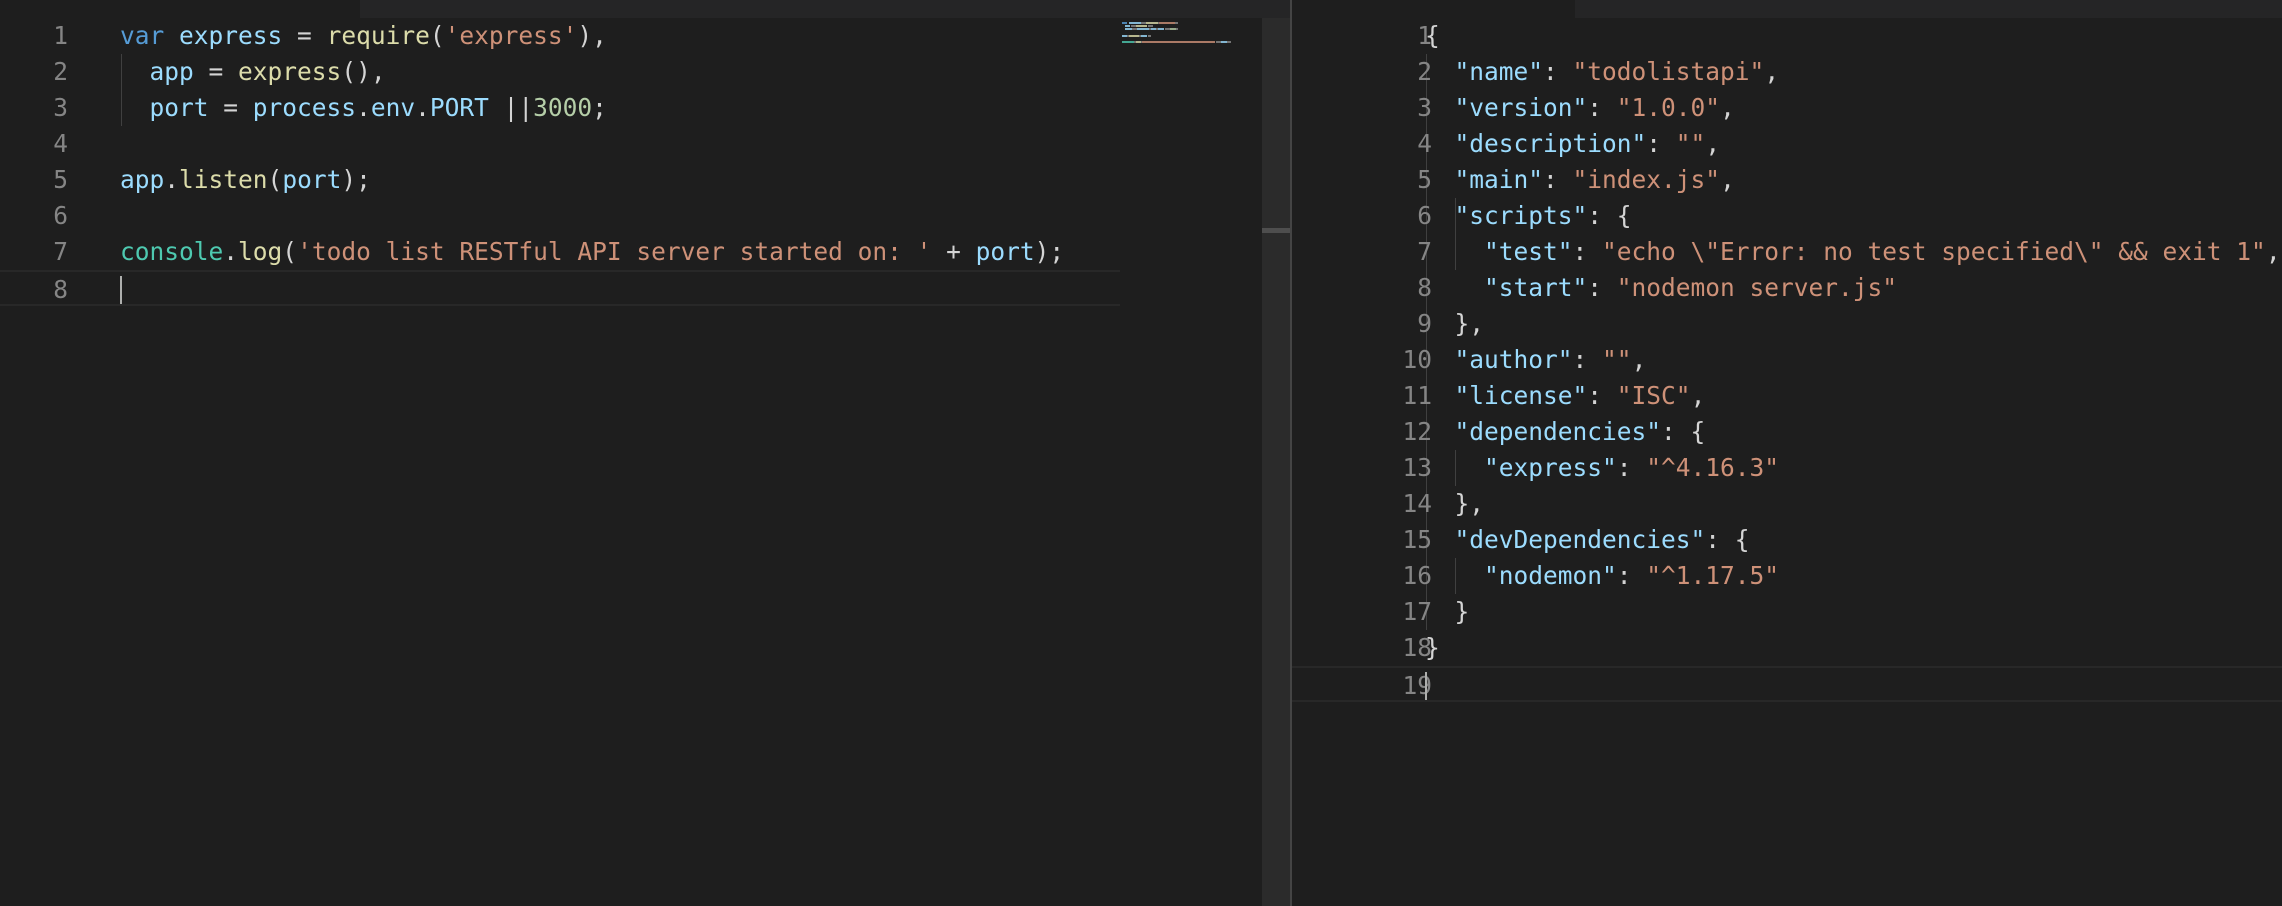 This screenshot has width=2282, height=906. I want to click on line-number: 12, so click(1417, 431).